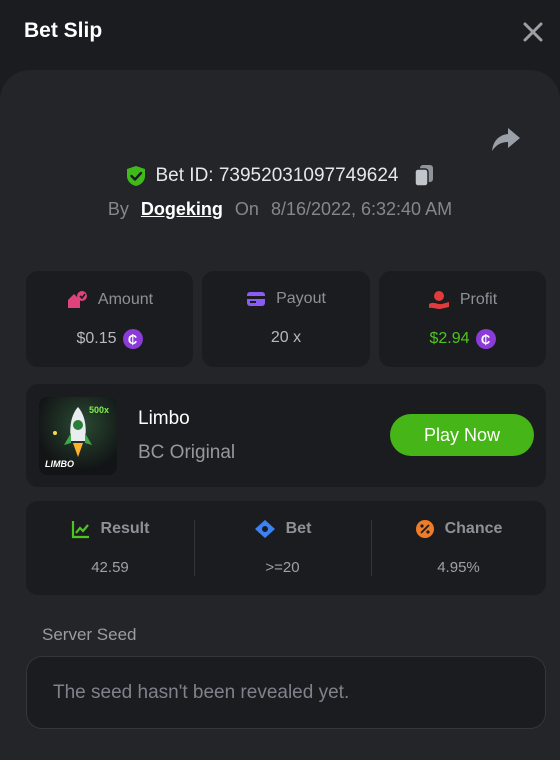  What do you see at coordinates (478, 299) in the screenshot?
I see `profit-label: Profit` at bounding box center [478, 299].